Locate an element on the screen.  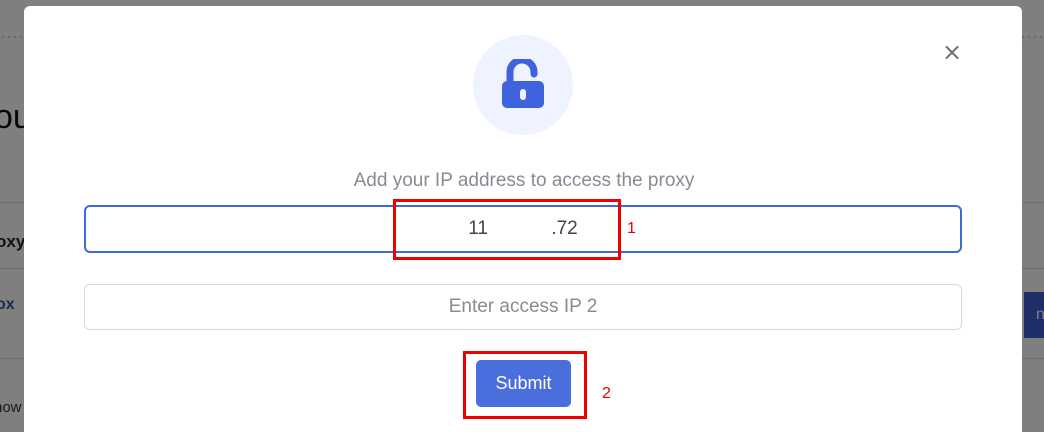
annotation-label-1: 1 is located at coordinates (631, 228).